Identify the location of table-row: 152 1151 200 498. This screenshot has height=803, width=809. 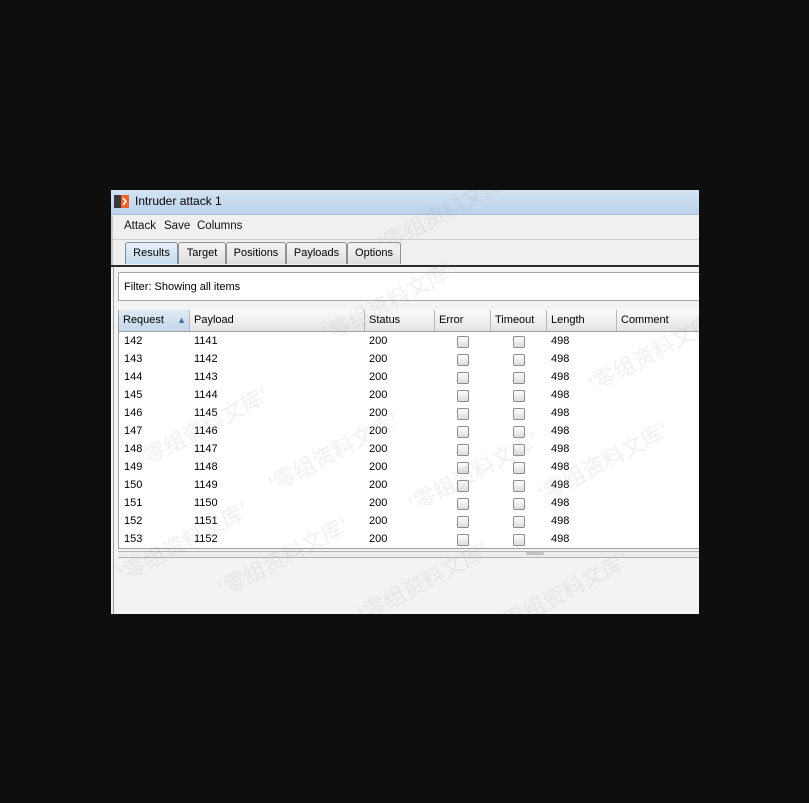
(409, 521).